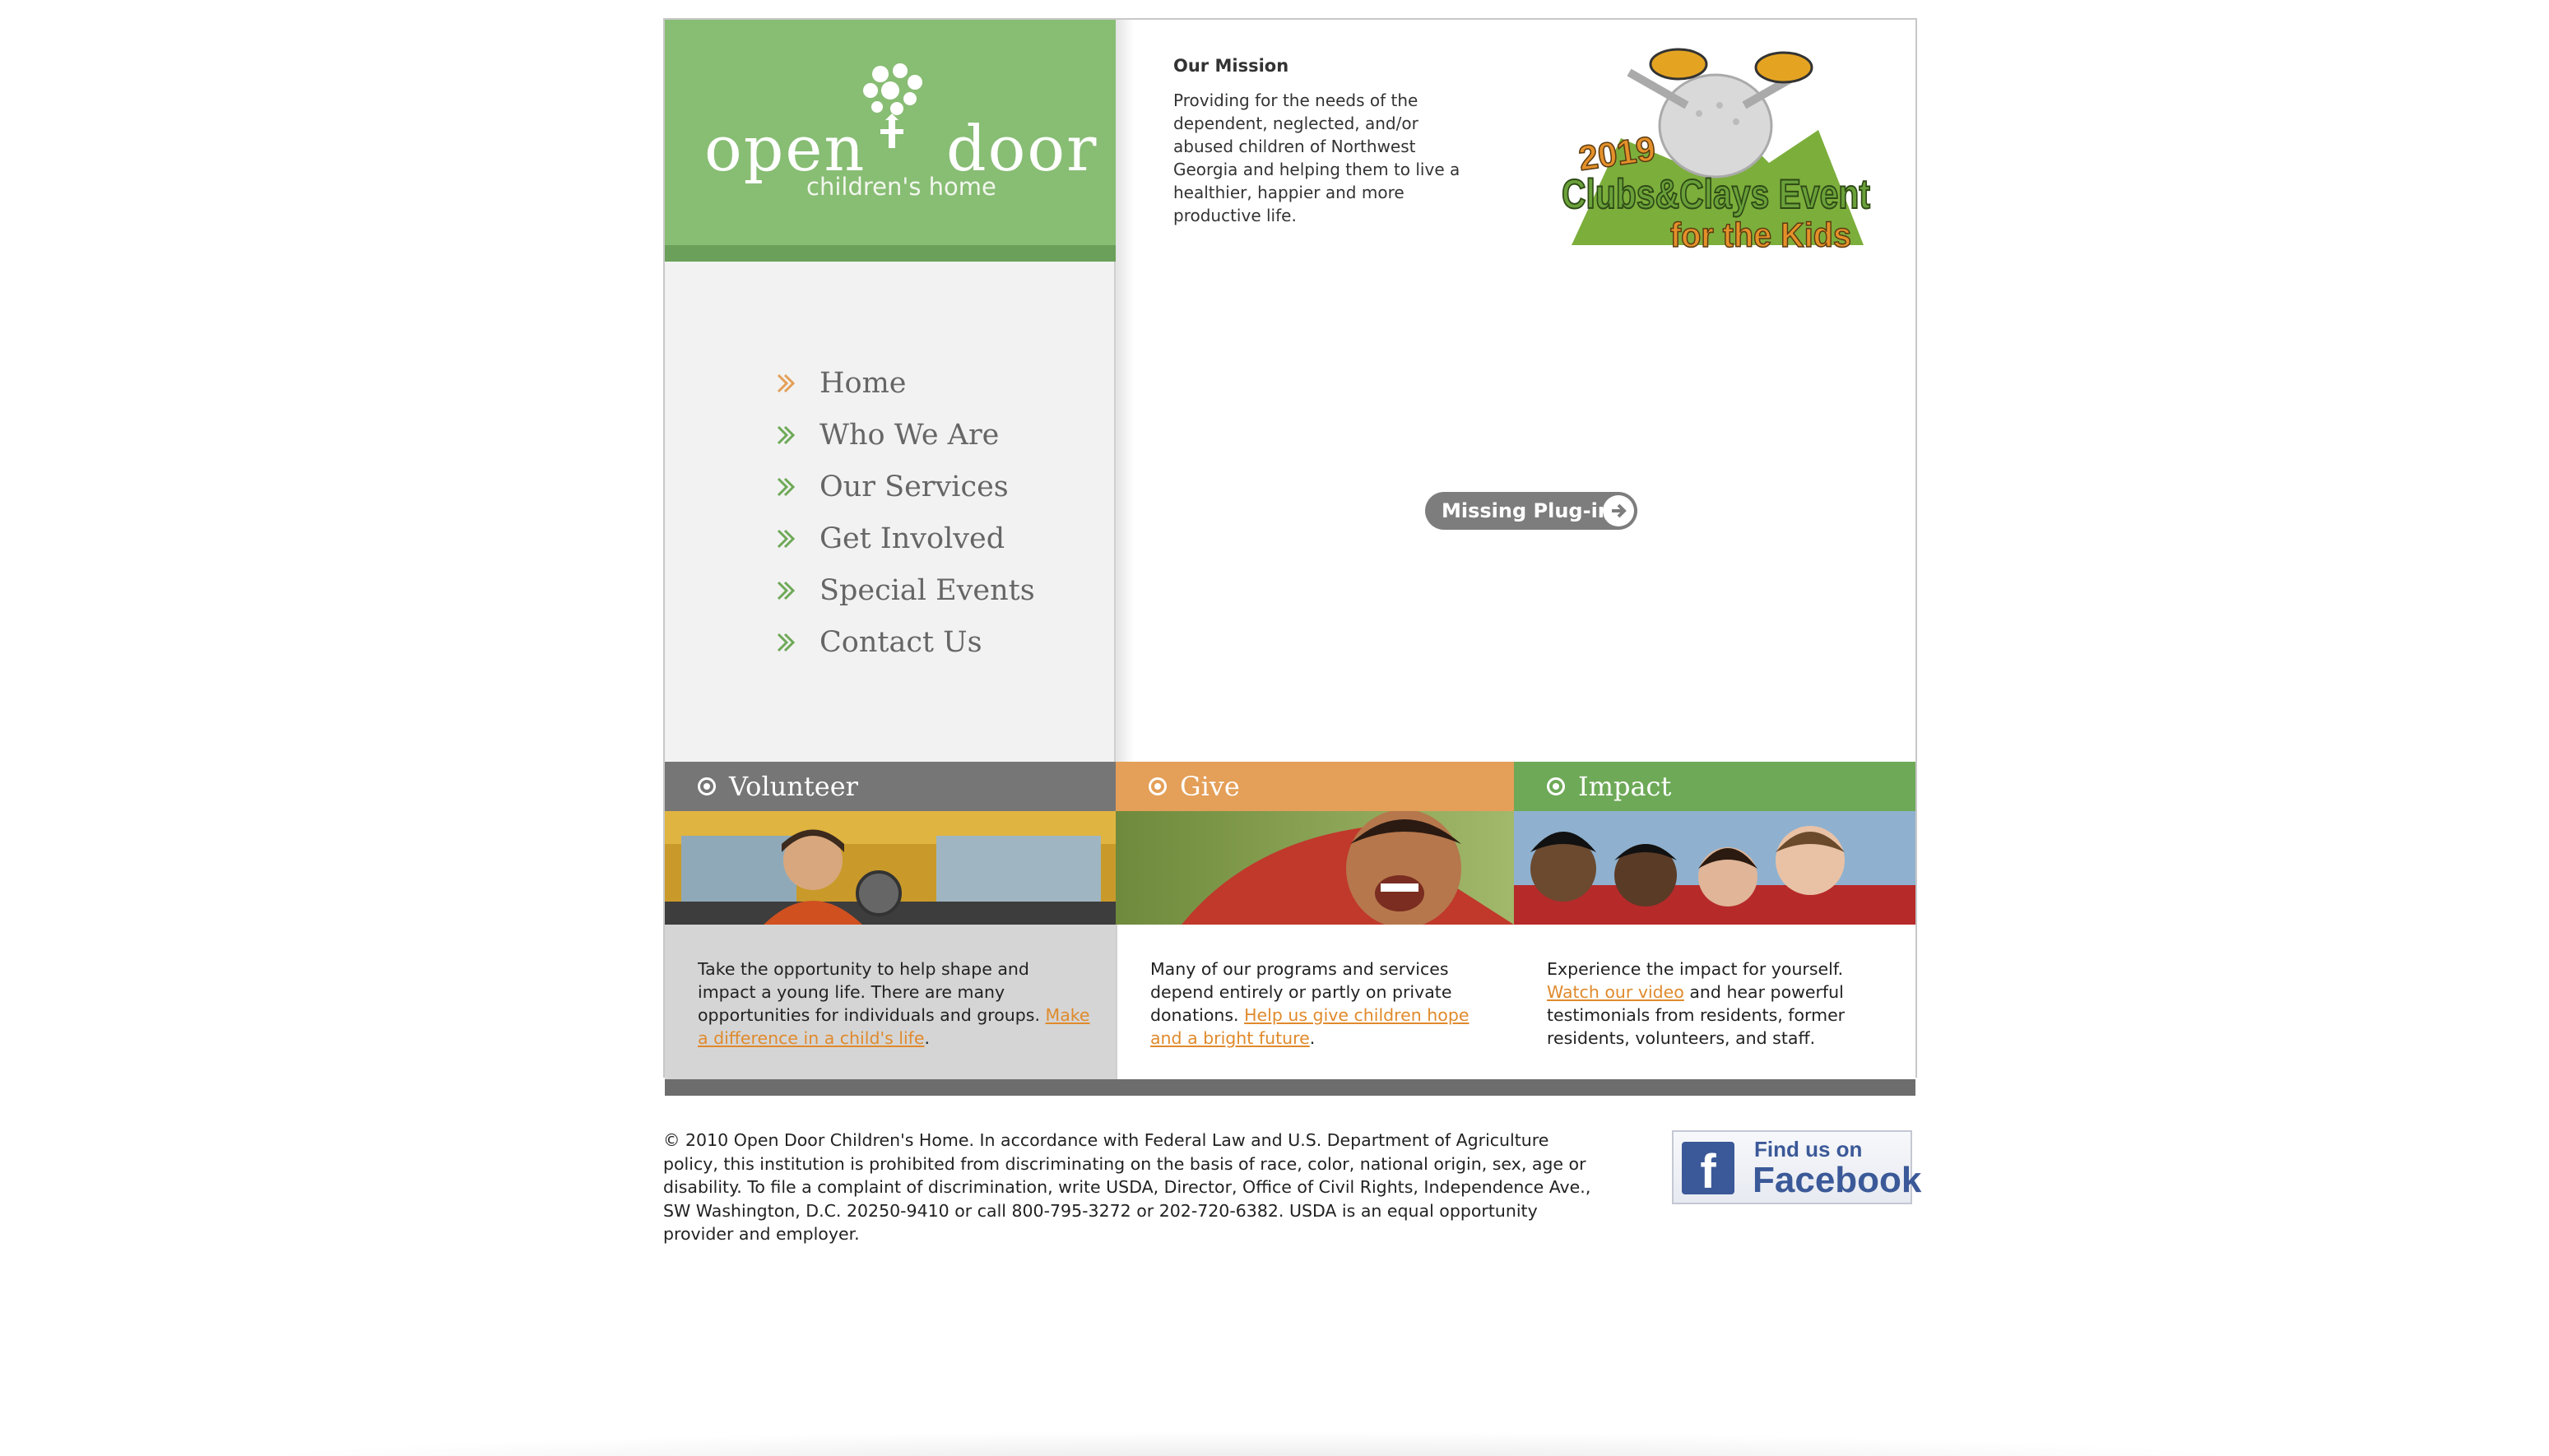 Image resolution: width=2549 pixels, height=1456 pixels. What do you see at coordinates (1715, 150) in the screenshot?
I see `event-badge-image: 2019 Clubs&Clays Event for the Kids` at bounding box center [1715, 150].